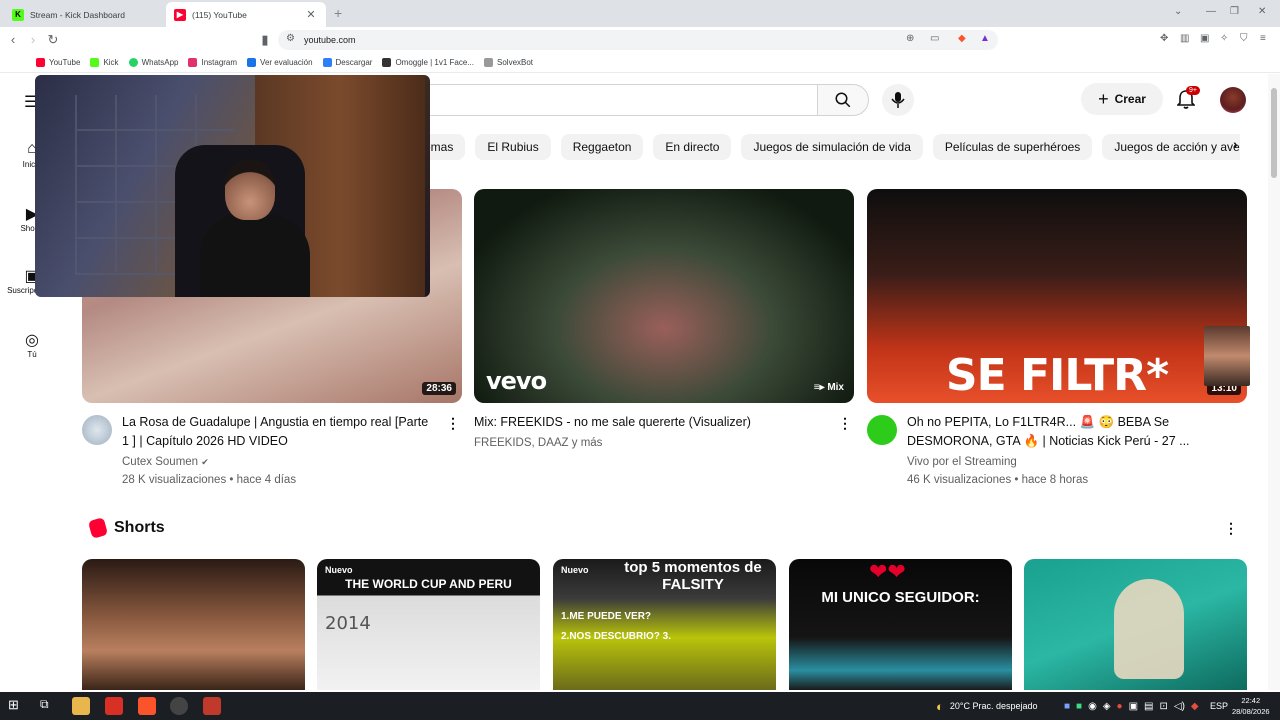 The width and height of the screenshot is (1280, 720). I want to click on language-indicator: ESP, so click(1219, 706).